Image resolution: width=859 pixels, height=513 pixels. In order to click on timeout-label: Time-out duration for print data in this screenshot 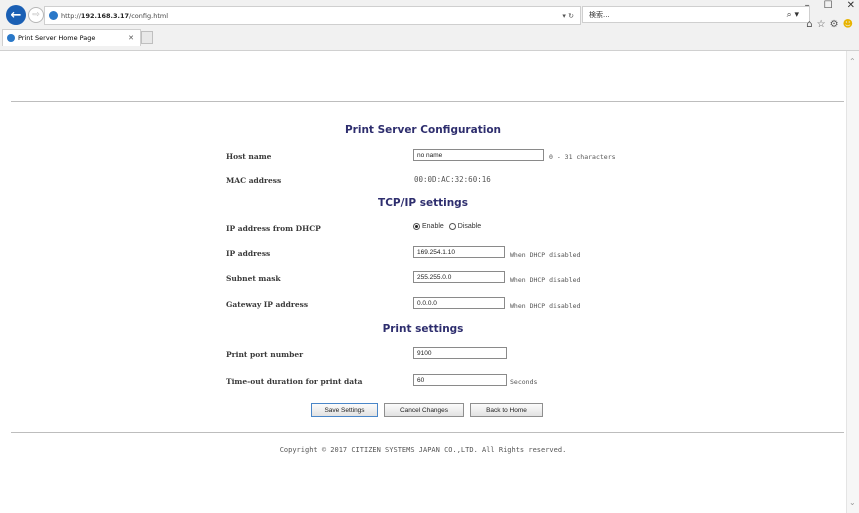, I will do `click(294, 381)`.